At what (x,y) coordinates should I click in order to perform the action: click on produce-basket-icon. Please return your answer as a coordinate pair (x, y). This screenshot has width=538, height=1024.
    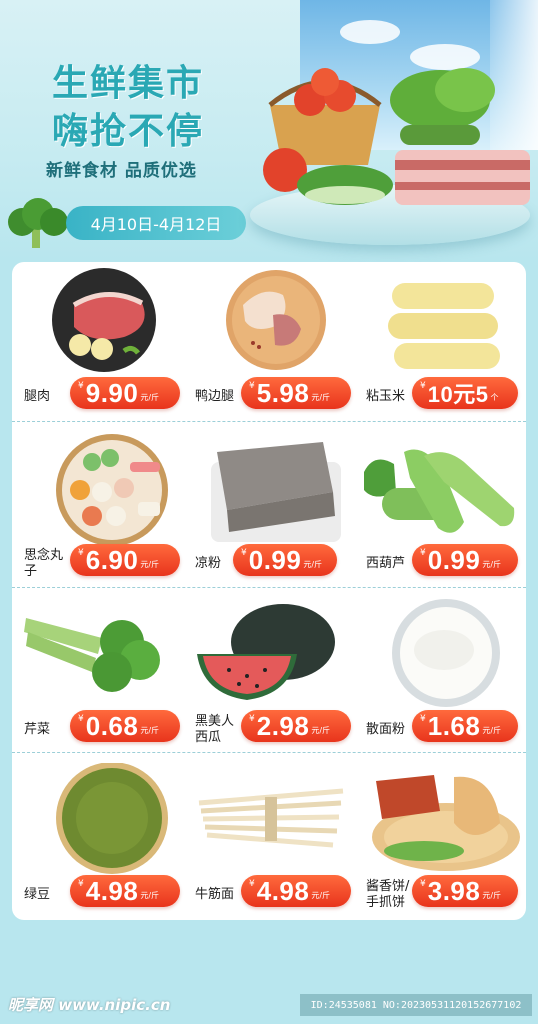
    Looking at the image, I should click on (396, 136).